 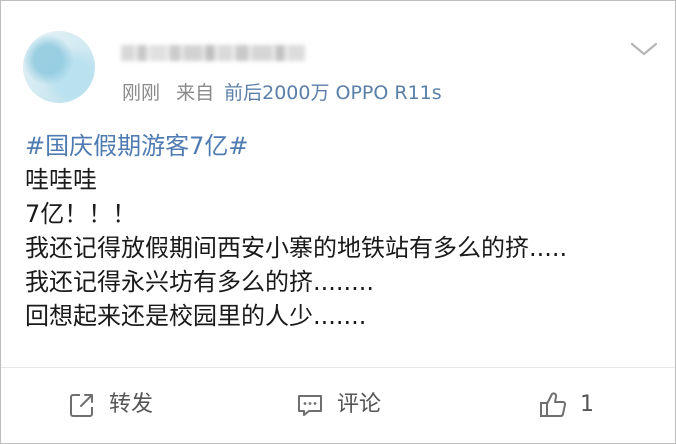 I want to click on thumbs-up-icon, so click(x=553, y=405).